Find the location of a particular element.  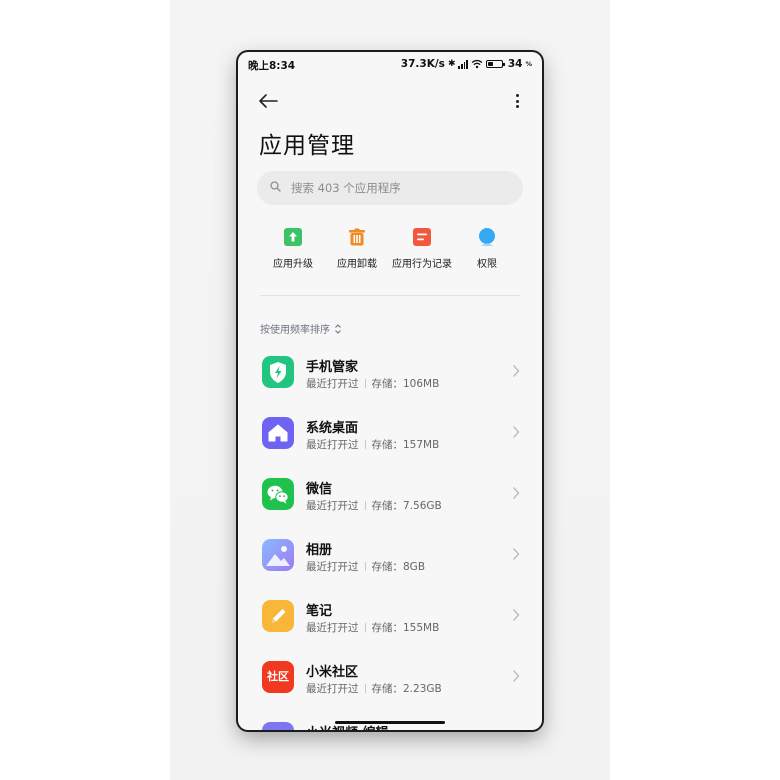

app-name: 手机管家 is located at coordinates (332, 367).